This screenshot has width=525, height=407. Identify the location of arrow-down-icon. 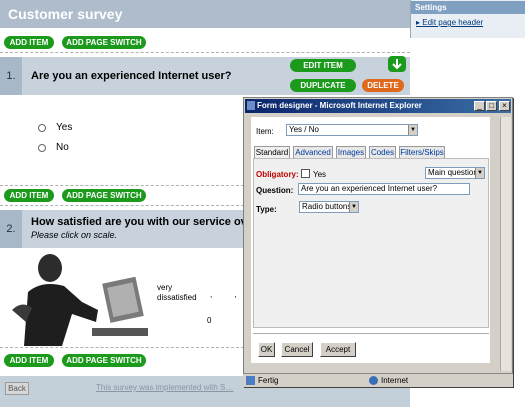
(397, 64).